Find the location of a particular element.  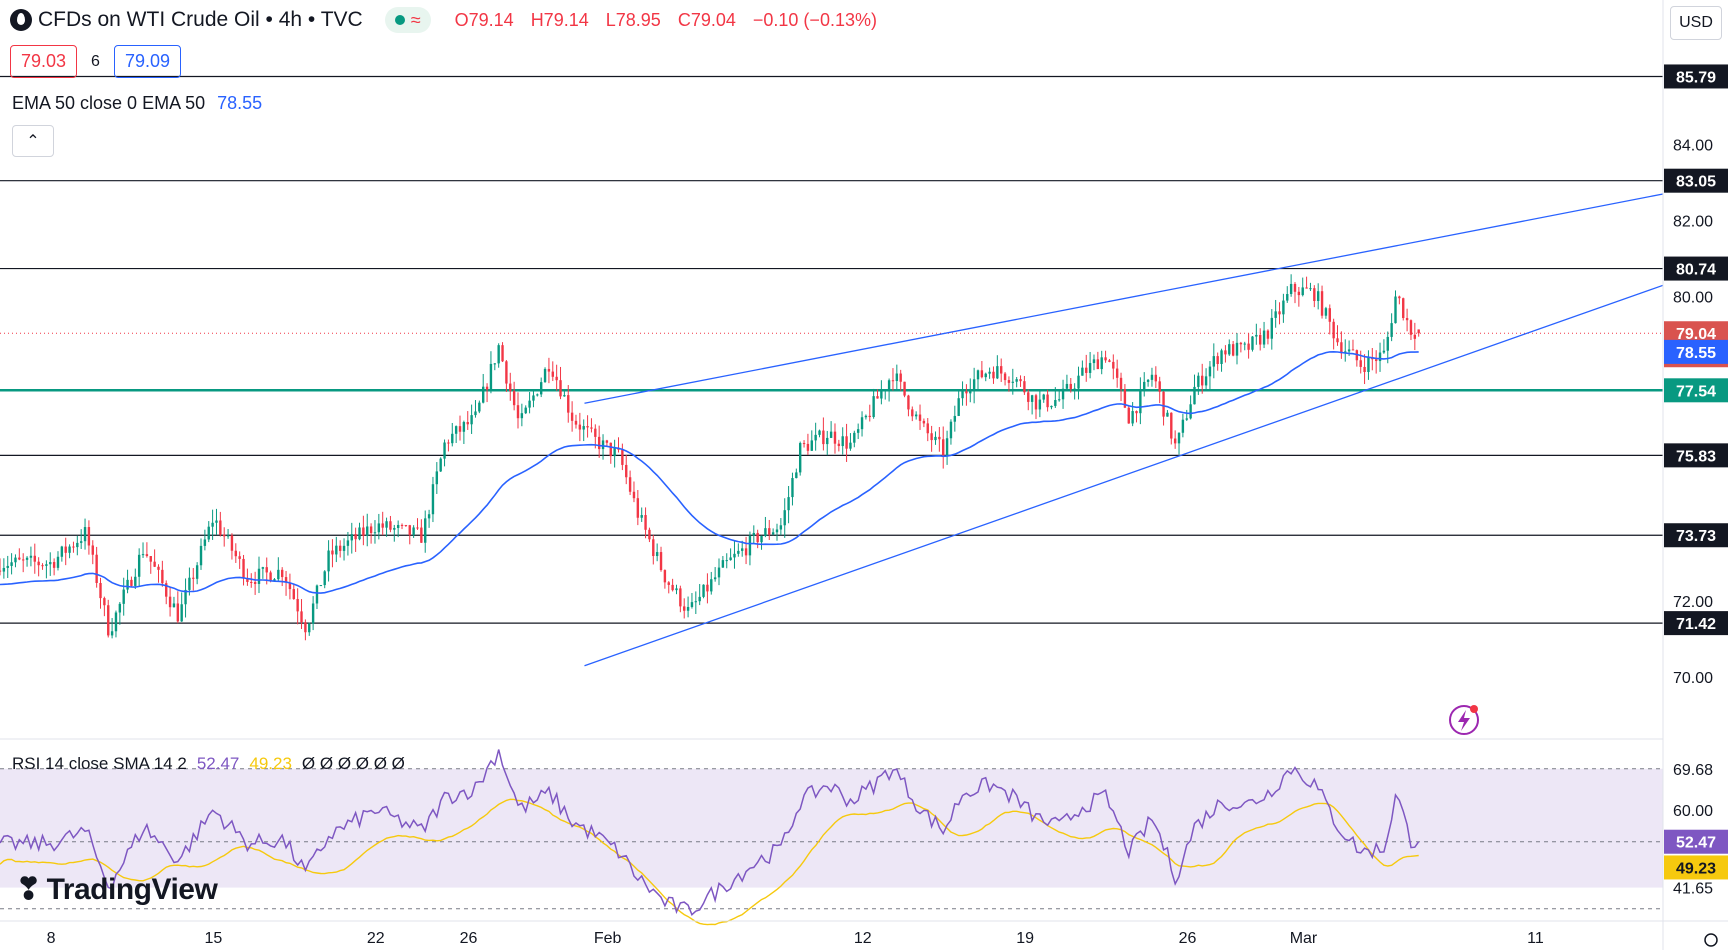

ema-legend: EMA 50 close 0 EMA 50 78.55 is located at coordinates (137, 103).